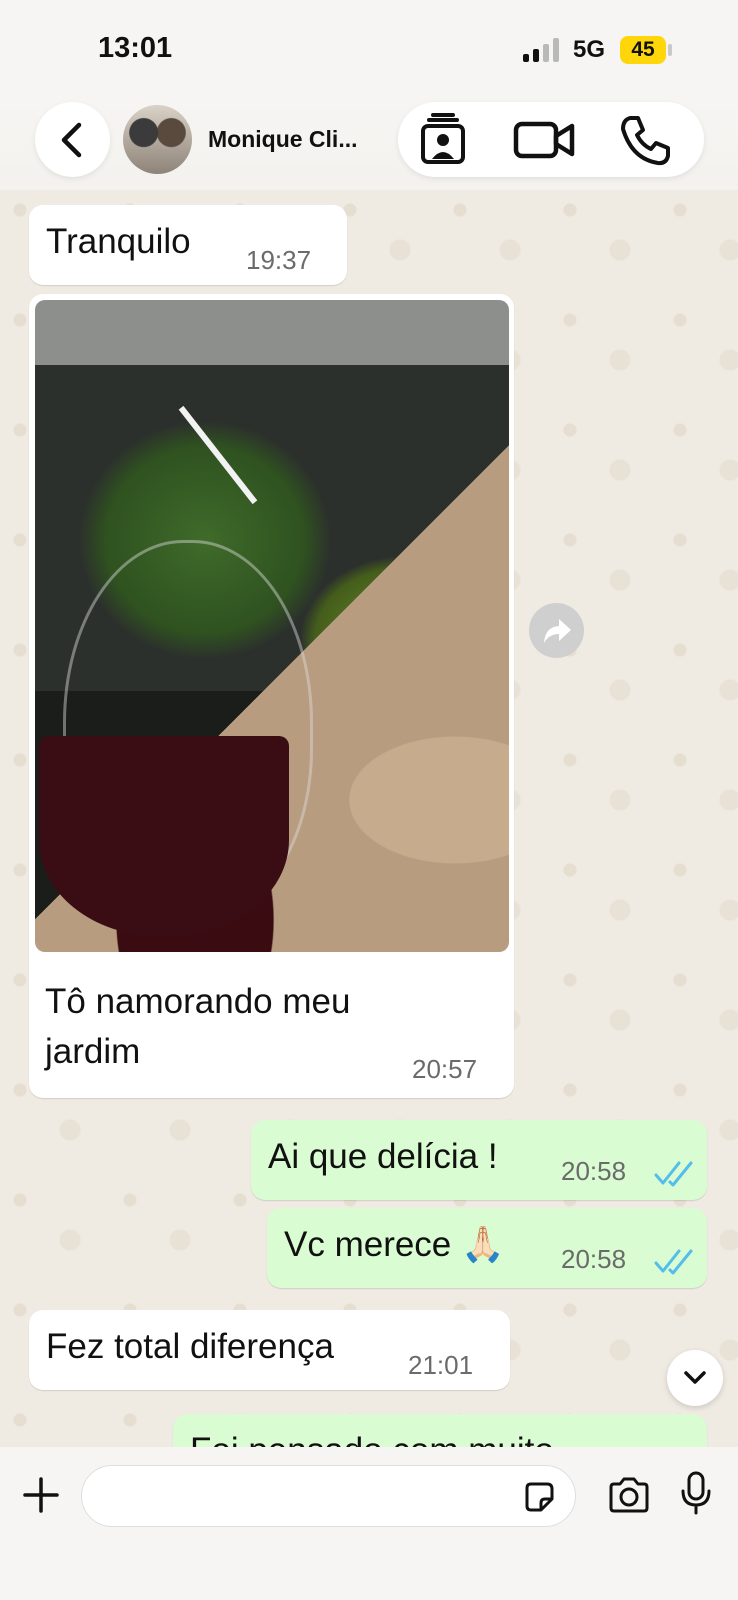  Describe the element at coordinates (296, 1497) in the screenshot. I see `message-input` at that location.